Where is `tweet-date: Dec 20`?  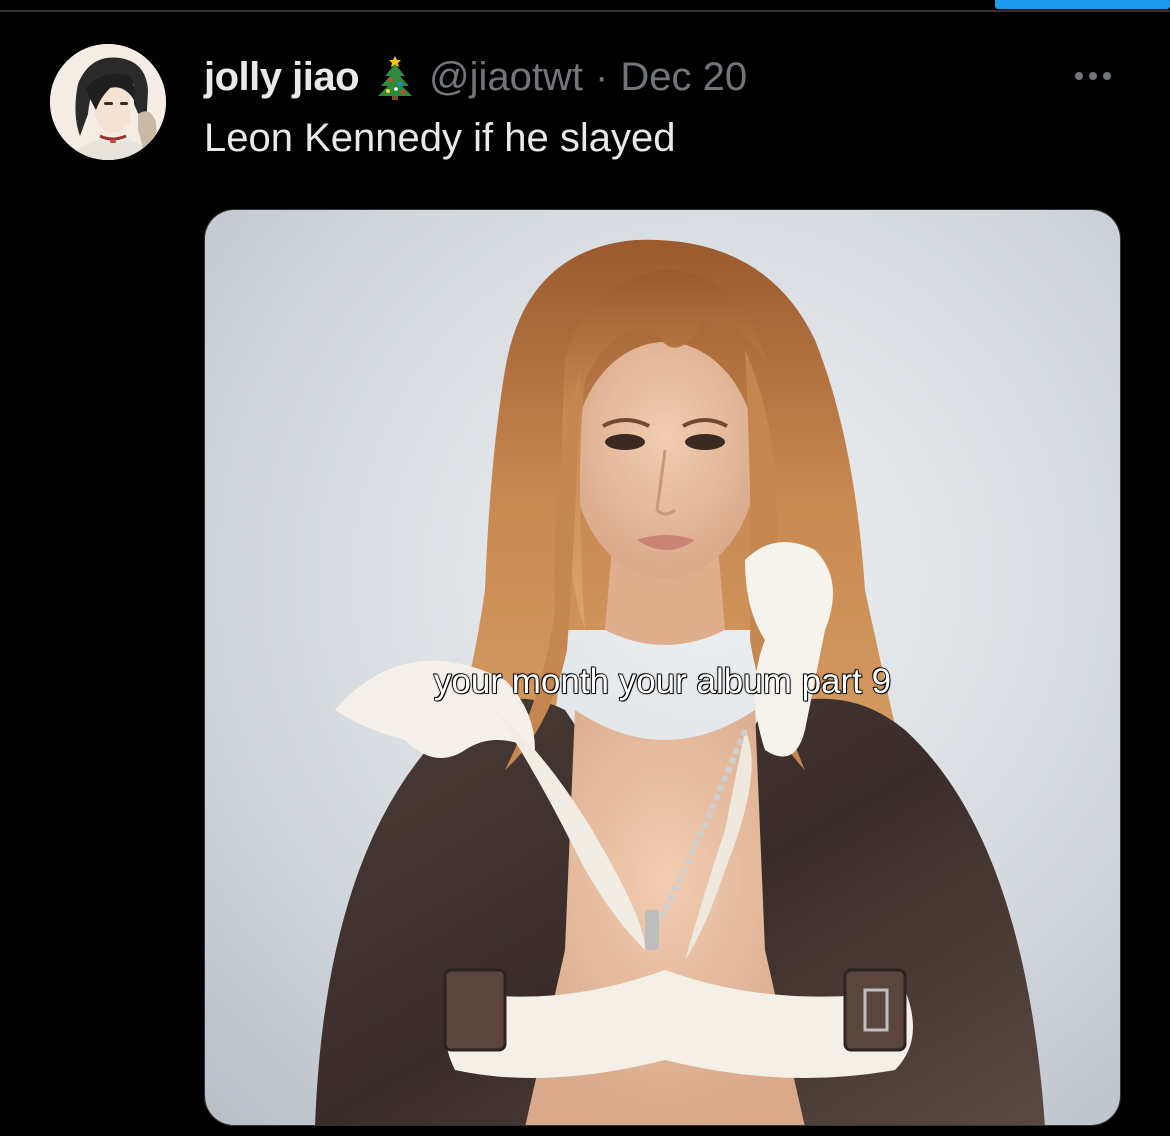 tweet-date: Dec 20 is located at coordinates (683, 77).